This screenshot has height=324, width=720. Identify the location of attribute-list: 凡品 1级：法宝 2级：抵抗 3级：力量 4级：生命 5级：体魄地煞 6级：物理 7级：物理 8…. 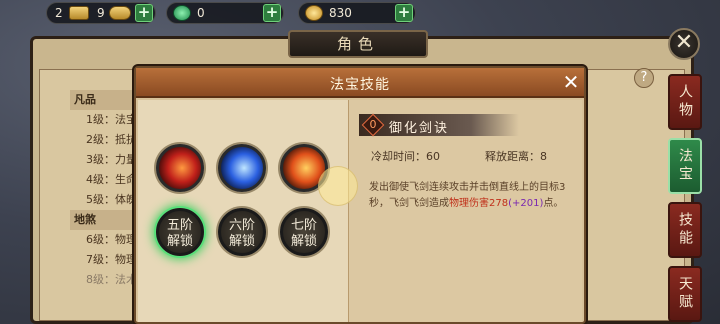
(105, 190).